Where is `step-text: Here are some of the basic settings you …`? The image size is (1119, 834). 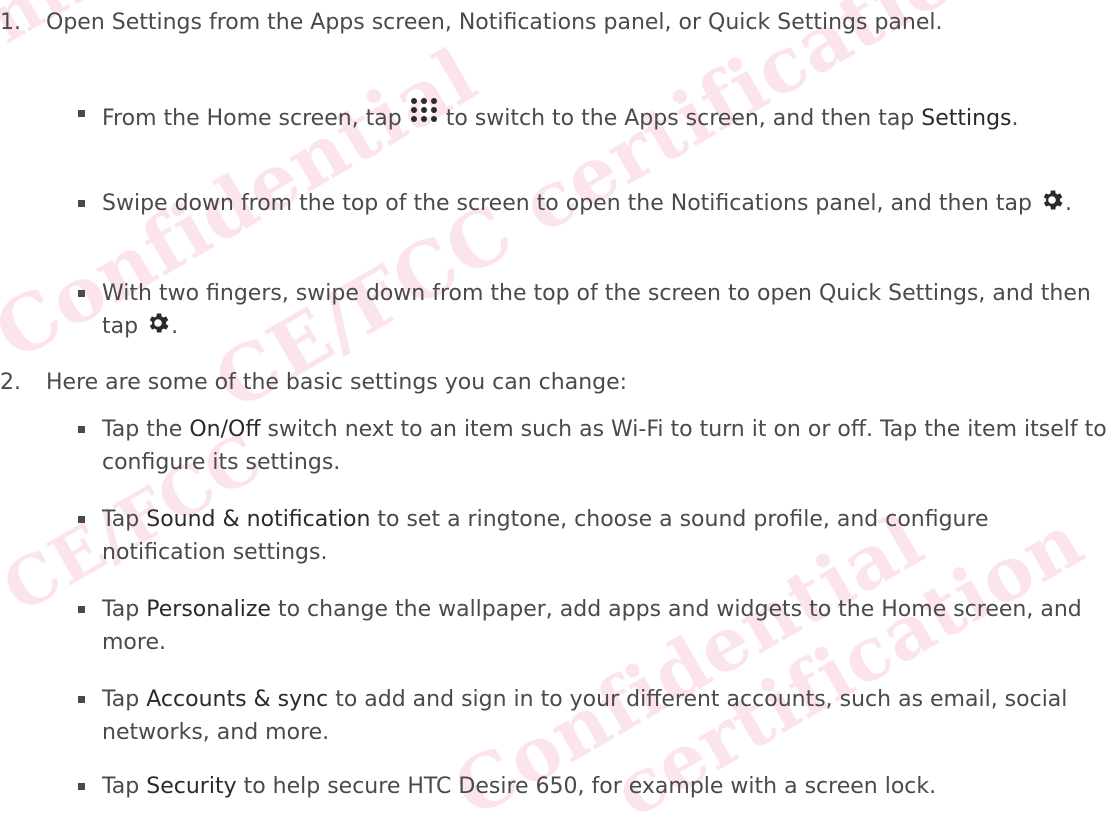
step-text: Here are some of the basic settings you … is located at coordinates (337, 382).